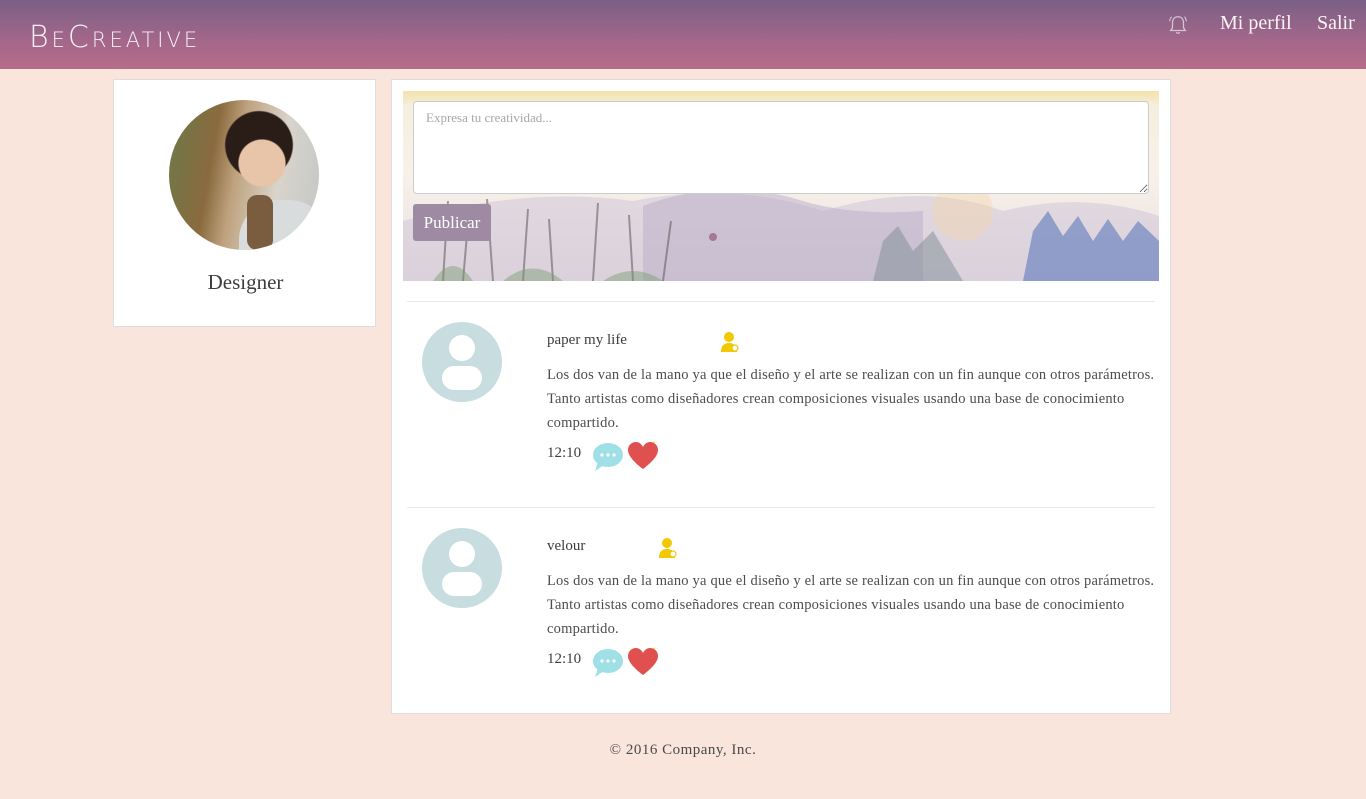 This screenshot has width=1366, height=799. Describe the element at coordinates (587, 340) in the screenshot. I see `post-author: paper my life` at that location.